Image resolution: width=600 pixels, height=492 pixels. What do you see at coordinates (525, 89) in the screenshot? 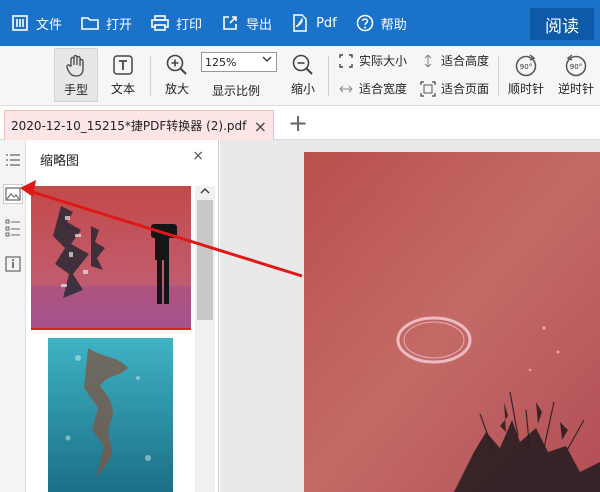
I see `rotate-clockwise-label: 顺时针` at bounding box center [525, 89].